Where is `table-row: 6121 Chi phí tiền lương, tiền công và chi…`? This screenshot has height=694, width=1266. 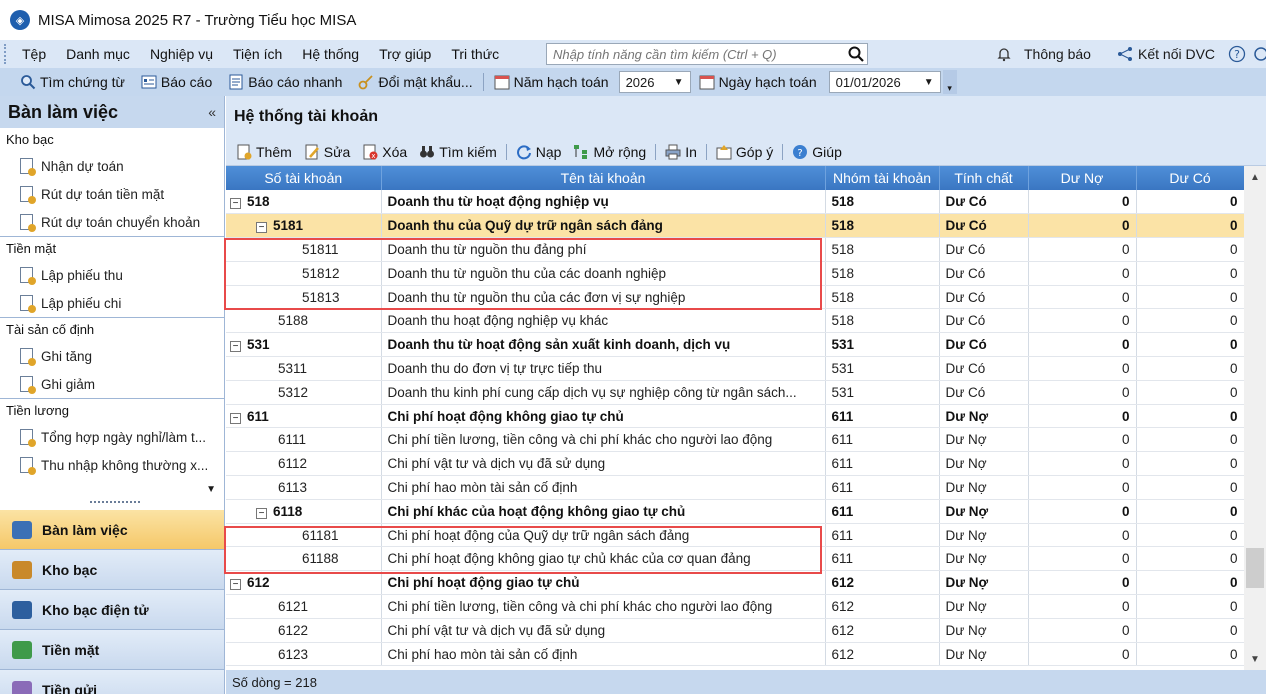
table-row: 6121 Chi phí tiền lương, tiền công và chi… is located at coordinates (735, 606).